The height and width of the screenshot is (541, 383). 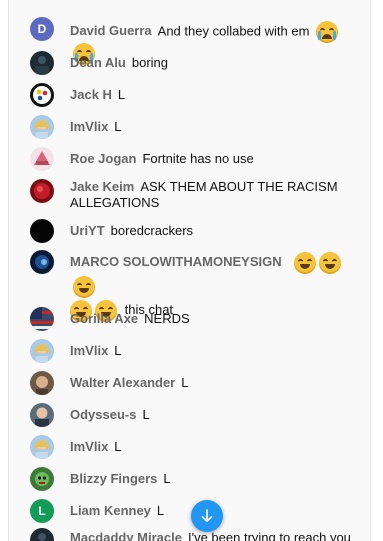 What do you see at coordinates (111, 30) in the screenshot?
I see `author-name: David Guerra` at bounding box center [111, 30].